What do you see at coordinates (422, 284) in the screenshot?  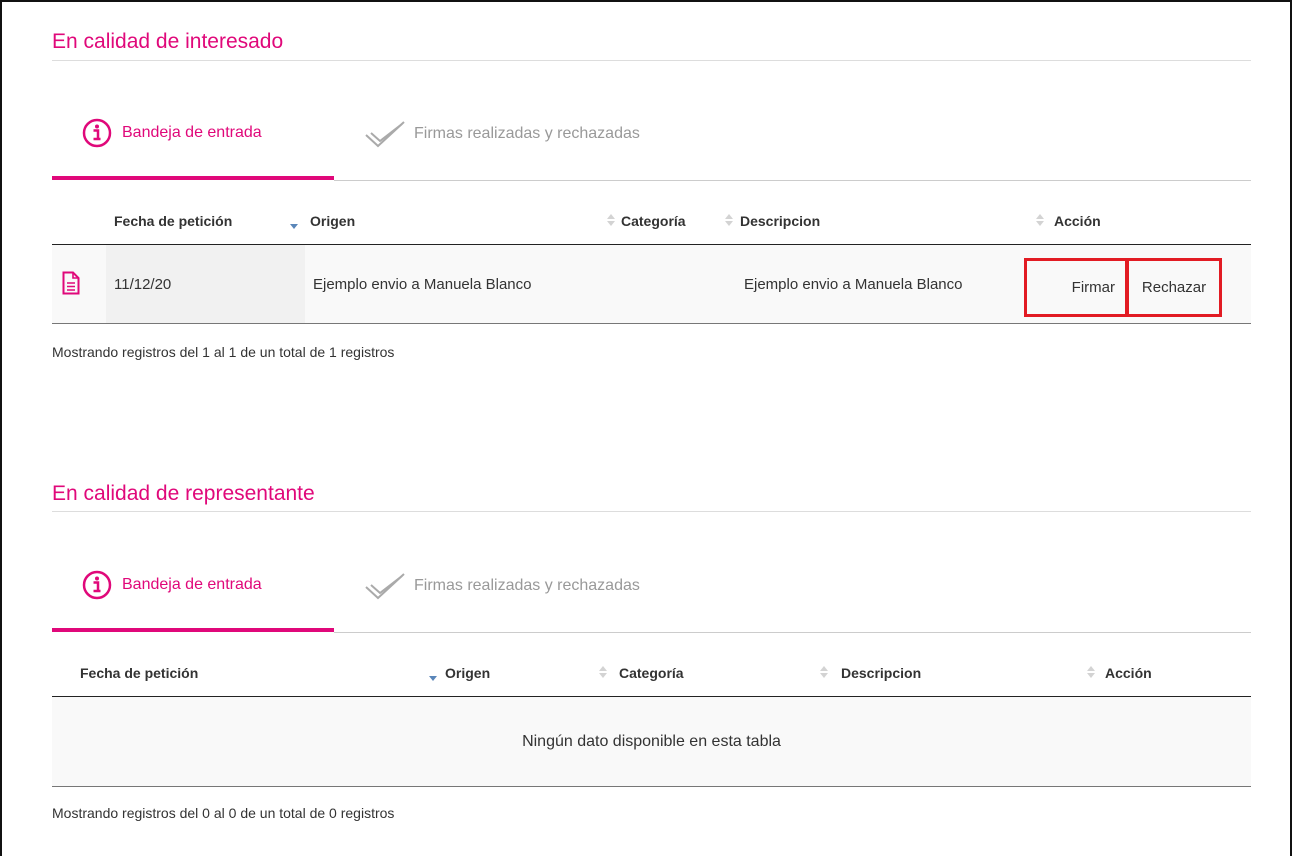 I see `cell-origen: Ejemplo envio a Manuela Blanco` at bounding box center [422, 284].